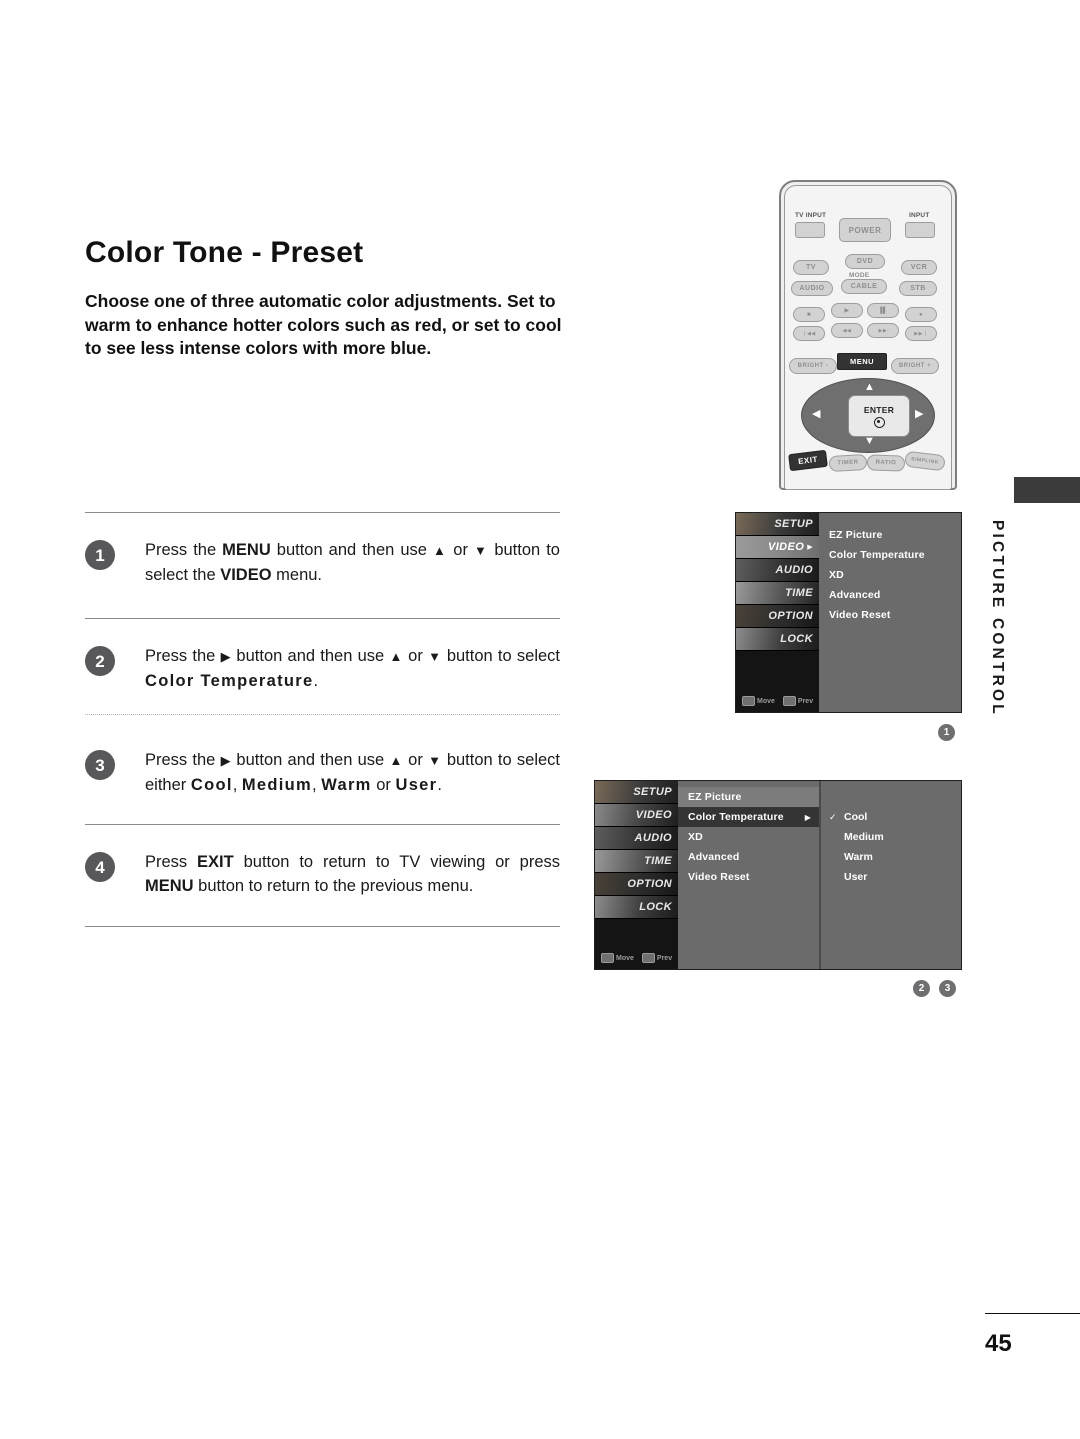 This screenshot has width=1080, height=1439. Describe the element at coordinates (864, 286) in the screenshot. I see `mode-button-cable: CABLE` at that location.